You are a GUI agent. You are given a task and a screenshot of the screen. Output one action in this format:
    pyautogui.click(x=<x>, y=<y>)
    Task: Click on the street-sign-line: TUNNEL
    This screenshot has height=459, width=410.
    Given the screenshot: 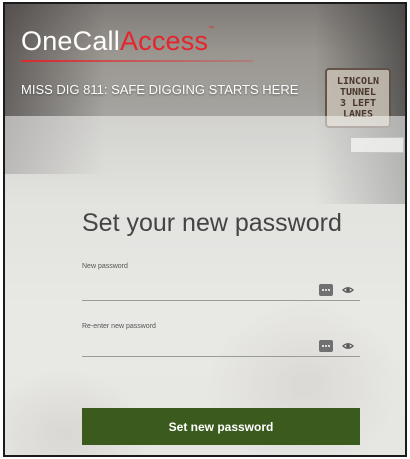 What is the action you would take?
    pyautogui.click(x=358, y=92)
    